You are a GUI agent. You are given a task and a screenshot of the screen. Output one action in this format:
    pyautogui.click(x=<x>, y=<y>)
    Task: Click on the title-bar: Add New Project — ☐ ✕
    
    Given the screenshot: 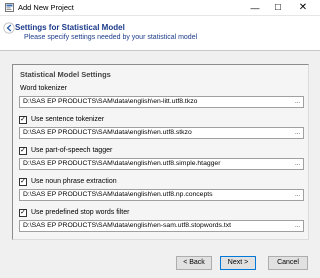 What is the action you would take?
    pyautogui.click(x=160, y=8)
    